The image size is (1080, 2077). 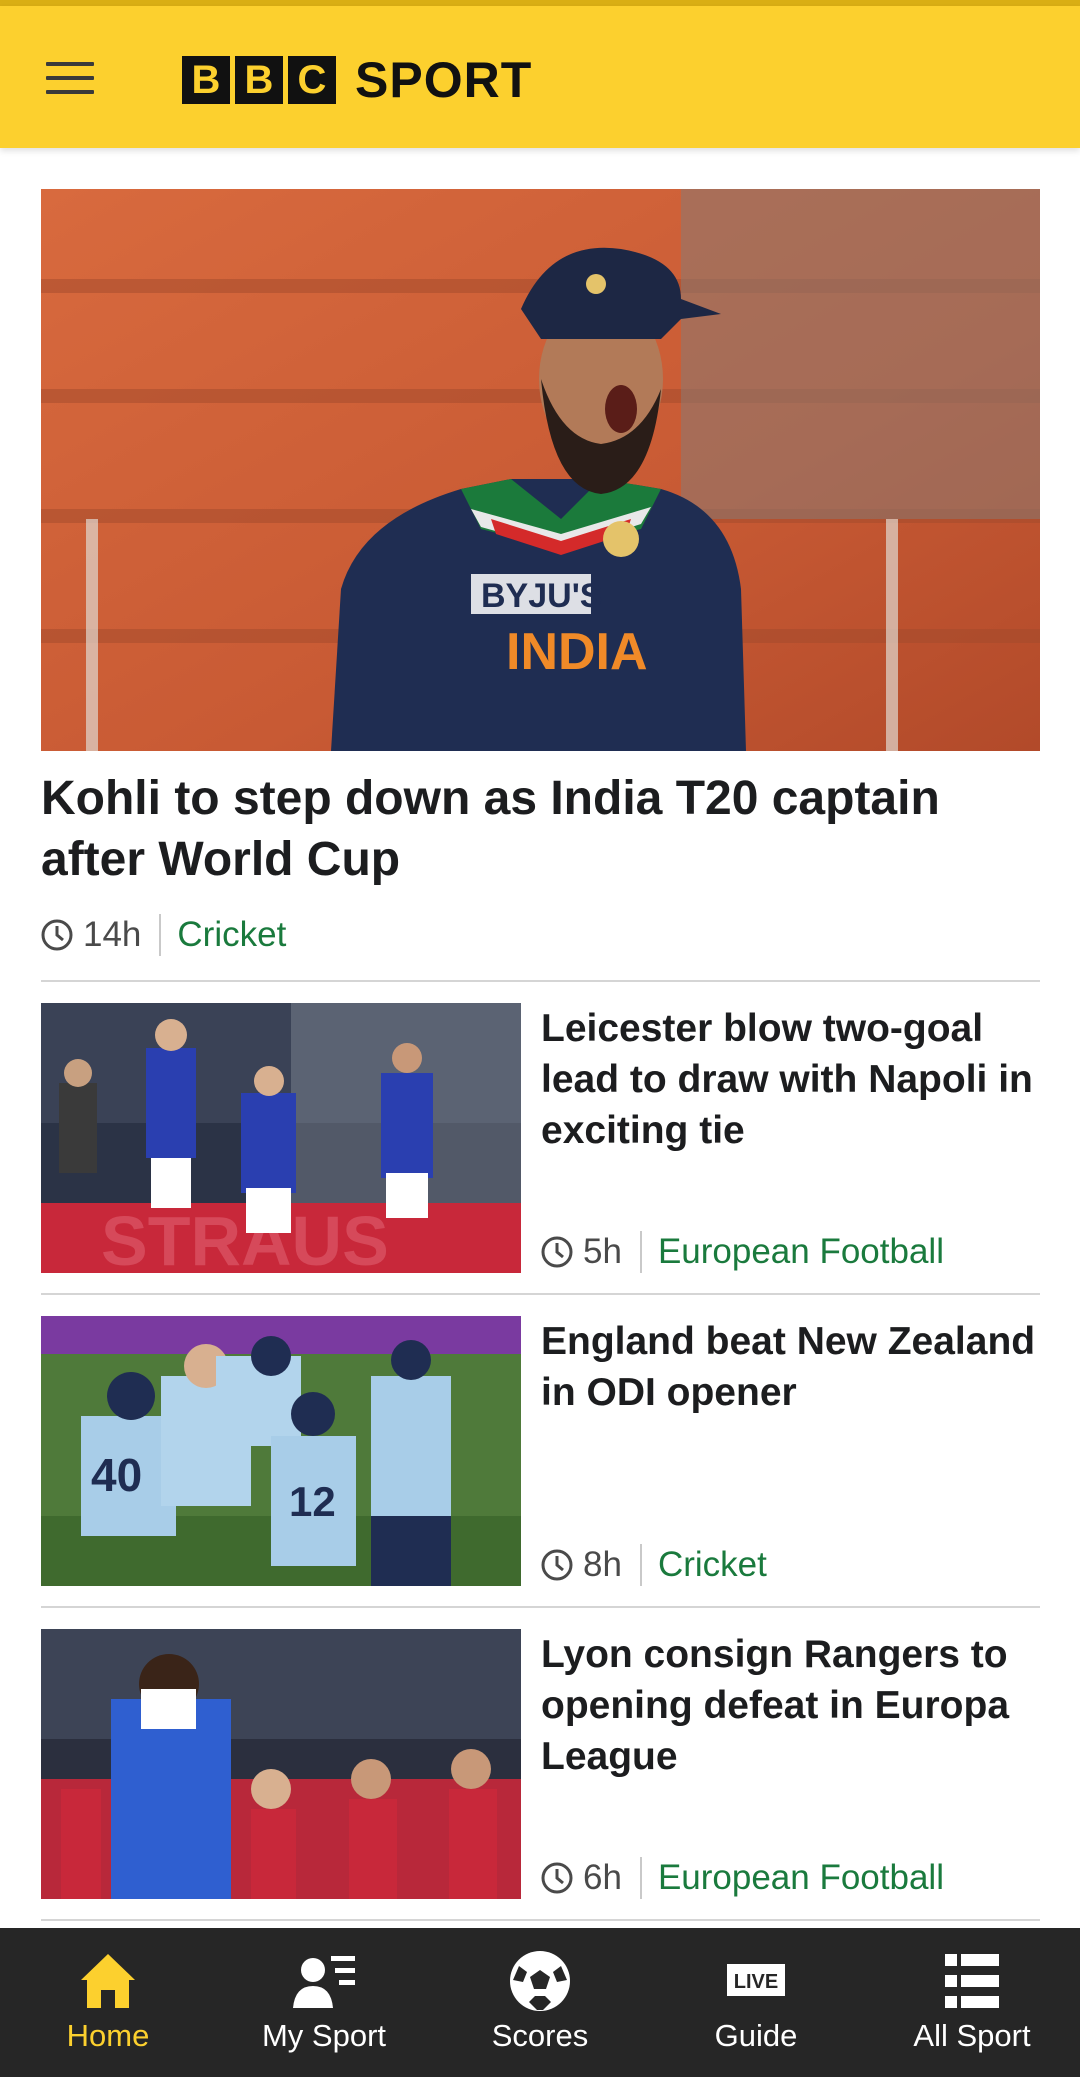 I want to click on story-thumbnail, so click(x=281, y=1764).